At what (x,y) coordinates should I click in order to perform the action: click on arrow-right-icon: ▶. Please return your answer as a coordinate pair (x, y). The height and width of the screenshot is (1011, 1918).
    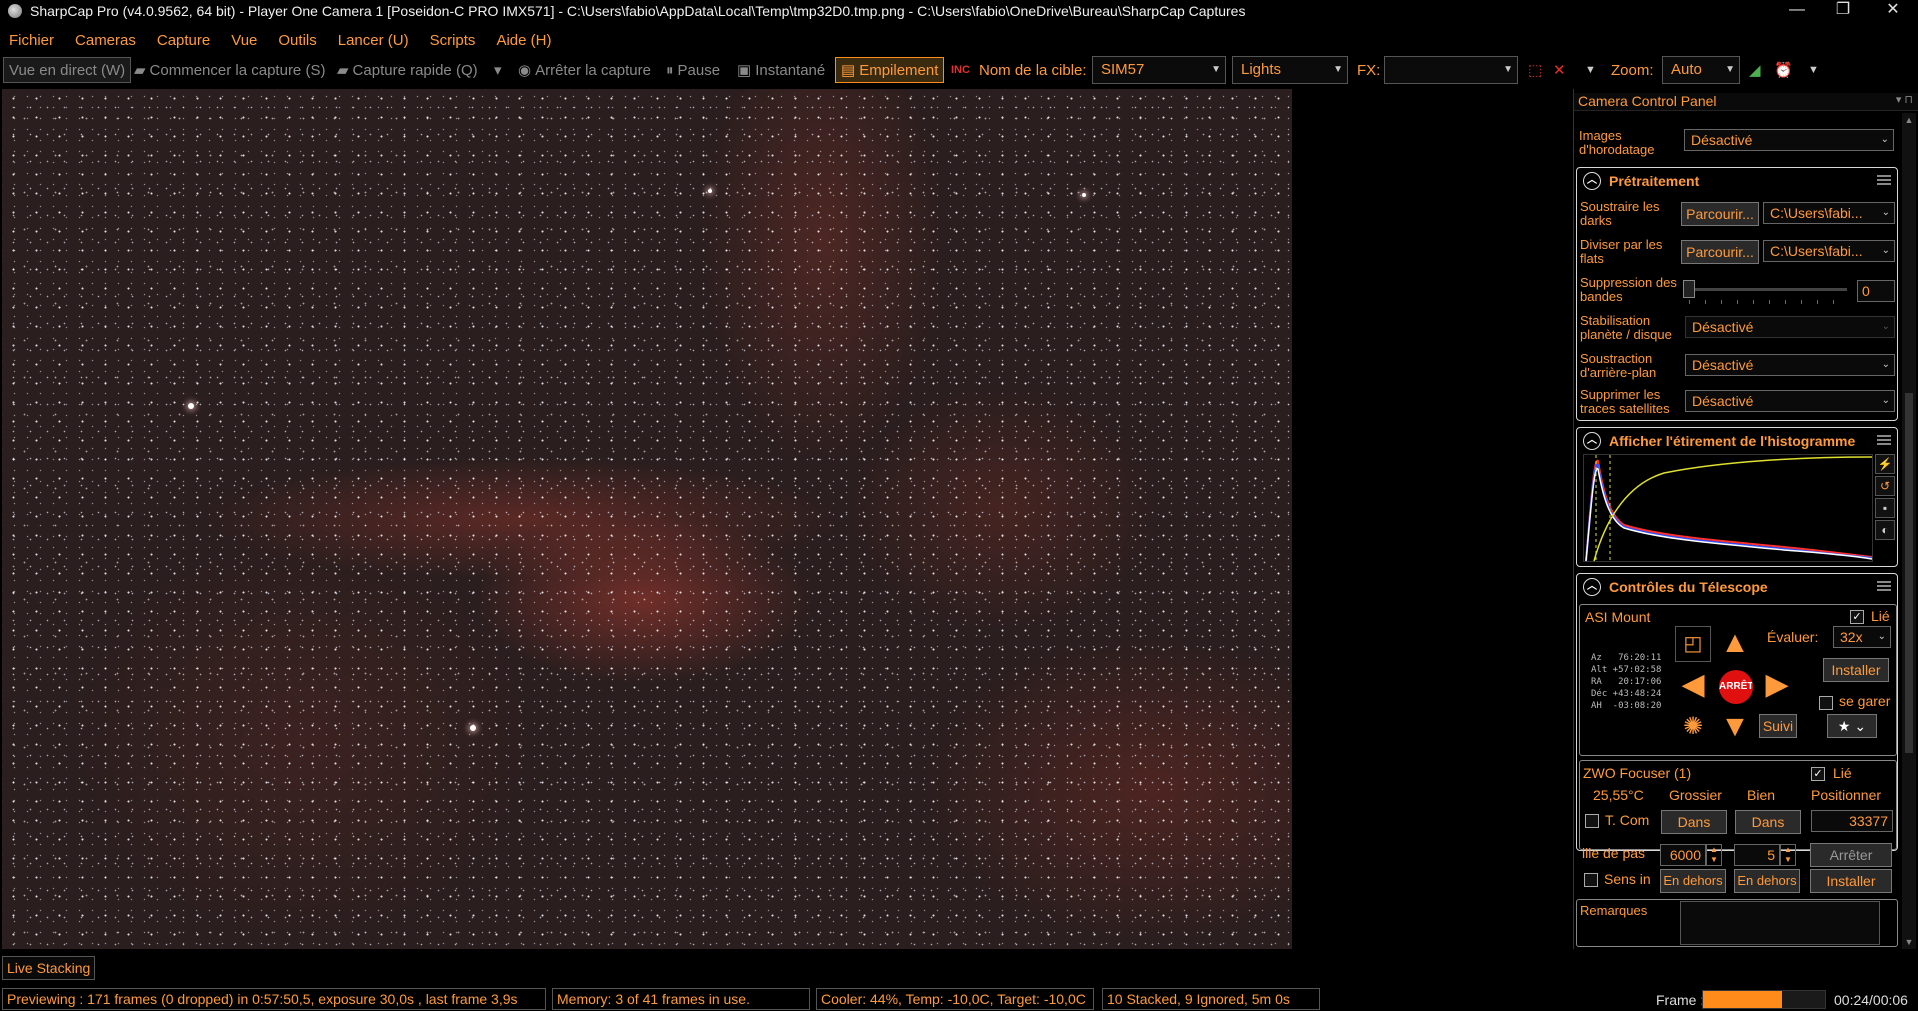
    Looking at the image, I should click on (1777, 686).